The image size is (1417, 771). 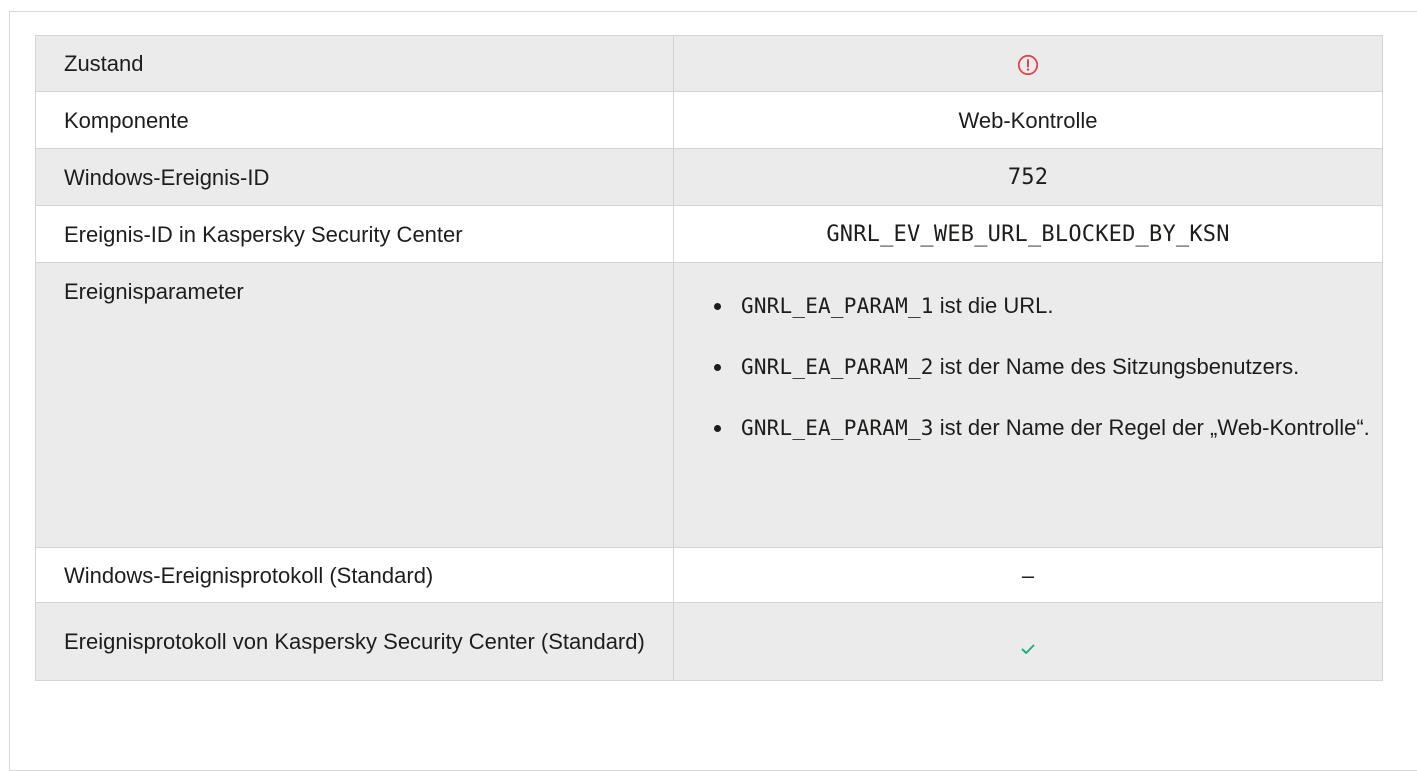 What do you see at coordinates (354, 63) in the screenshot?
I see `row-label: Zustand` at bounding box center [354, 63].